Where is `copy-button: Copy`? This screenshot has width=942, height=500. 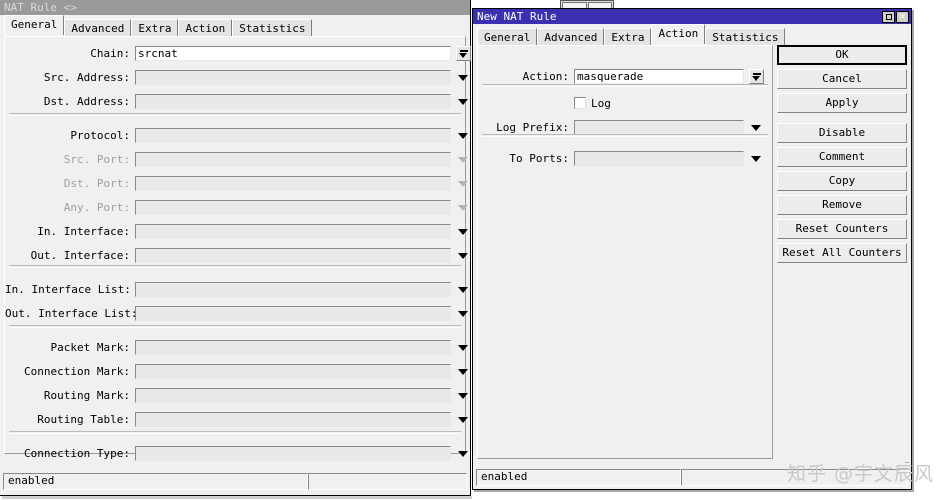
copy-button: Copy is located at coordinates (842, 181).